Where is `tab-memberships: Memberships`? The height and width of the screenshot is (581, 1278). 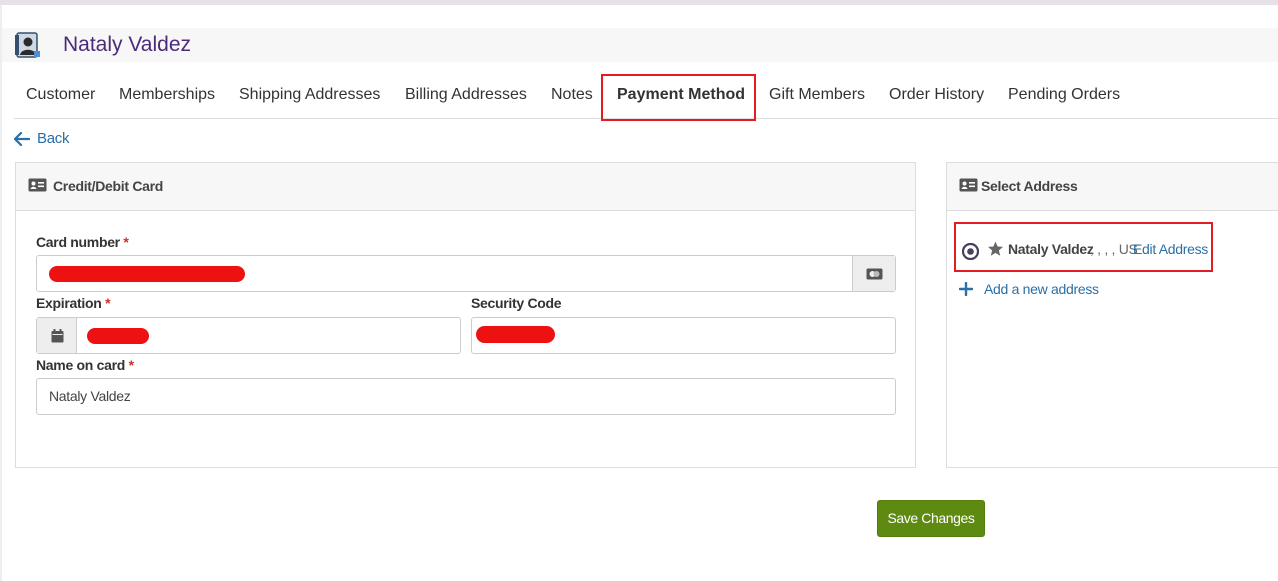
tab-memberships: Memberships is located at coordinates (167, 96).